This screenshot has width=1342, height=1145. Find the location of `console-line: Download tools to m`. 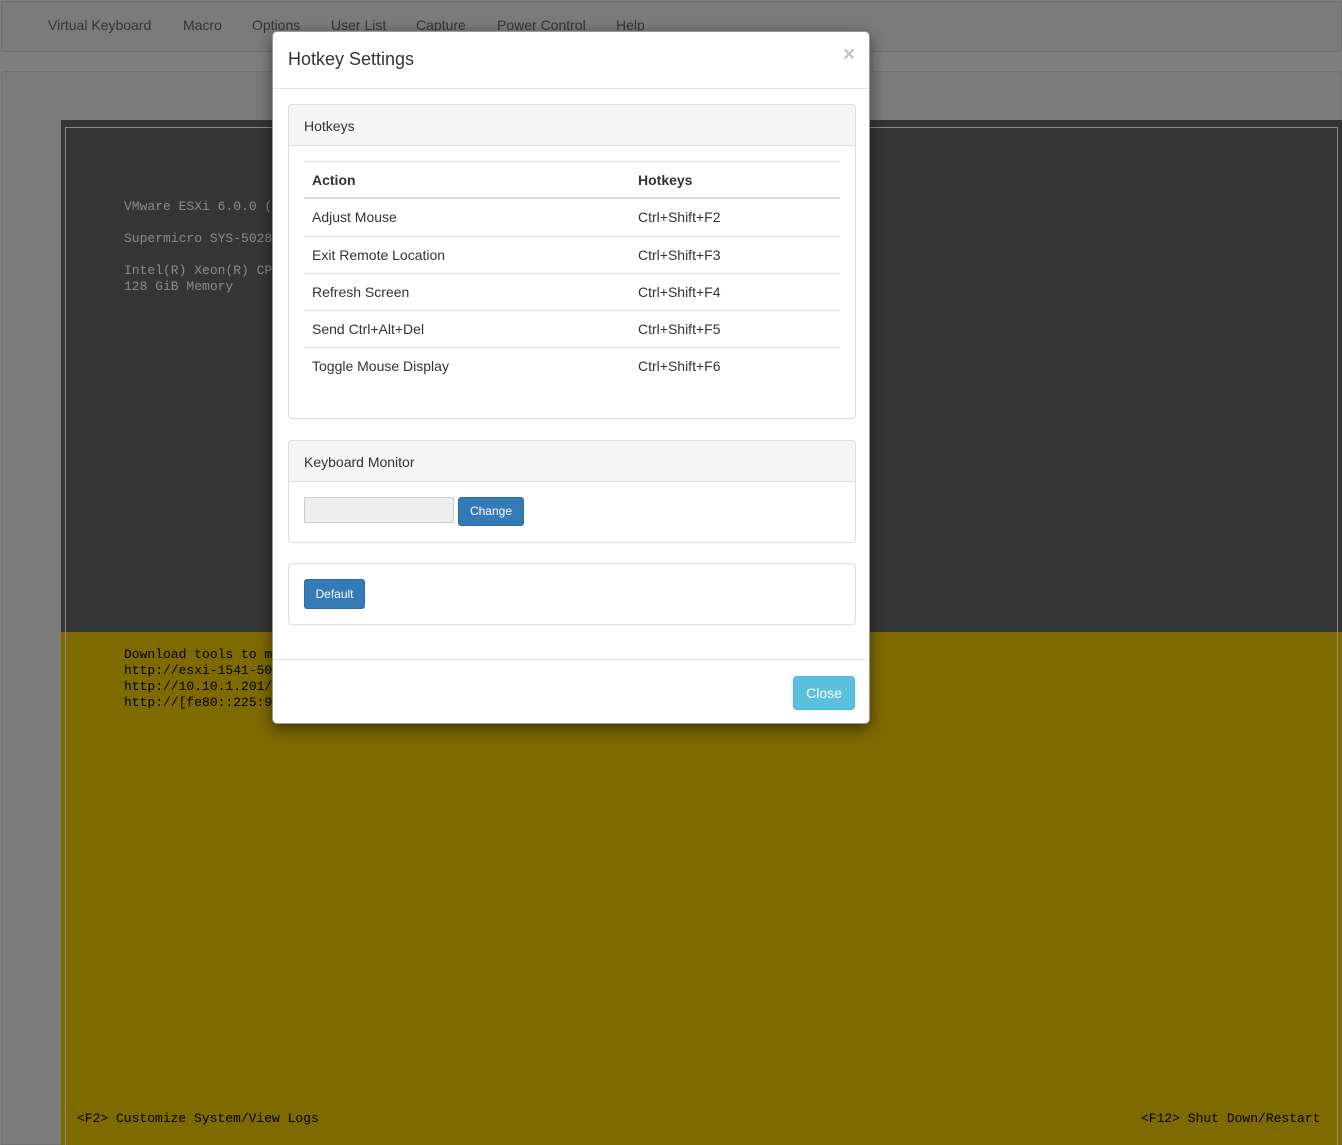

console-line: Download tools to m is located at coordinates (198, 654).